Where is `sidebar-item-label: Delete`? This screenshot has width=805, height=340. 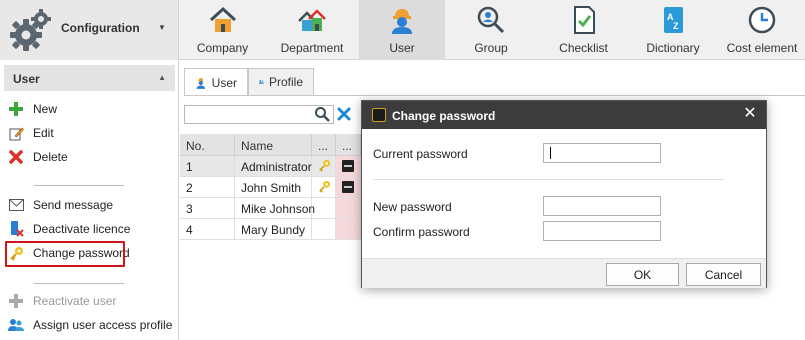 sidebar-item-label: Delete is located at coordinates (50, 157).